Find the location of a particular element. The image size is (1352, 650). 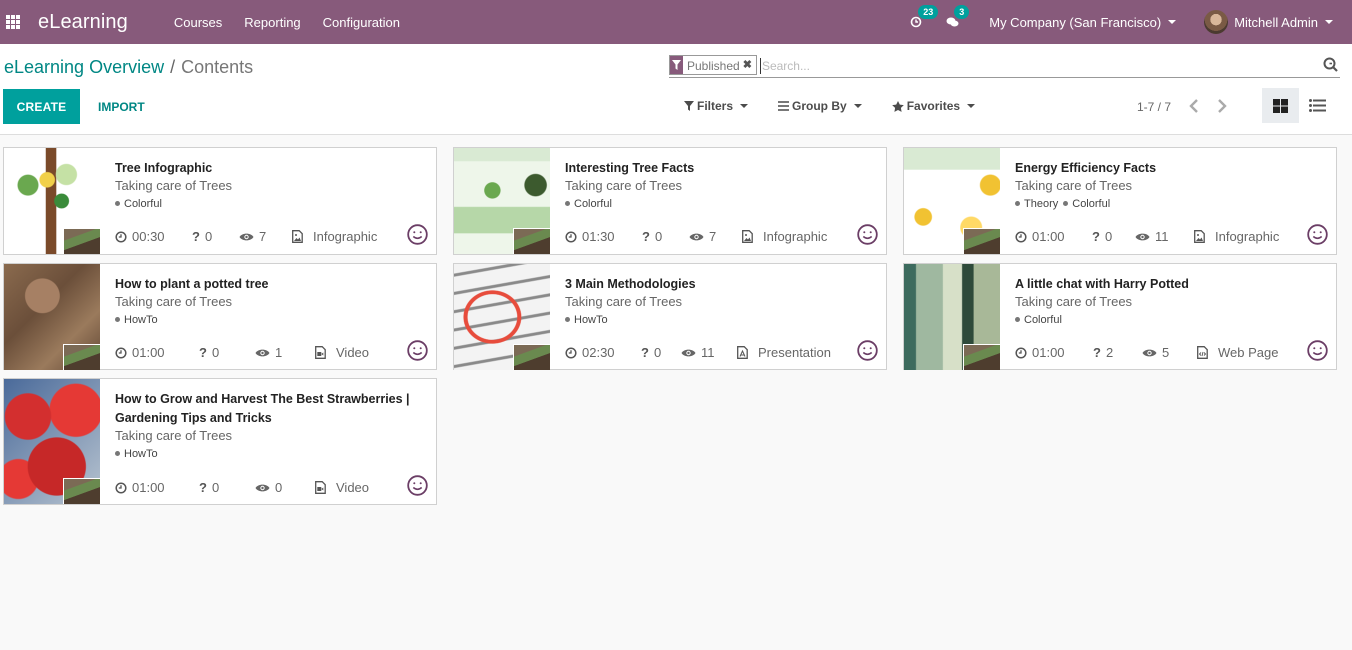

search-input is located at coordinates (1024, 65).